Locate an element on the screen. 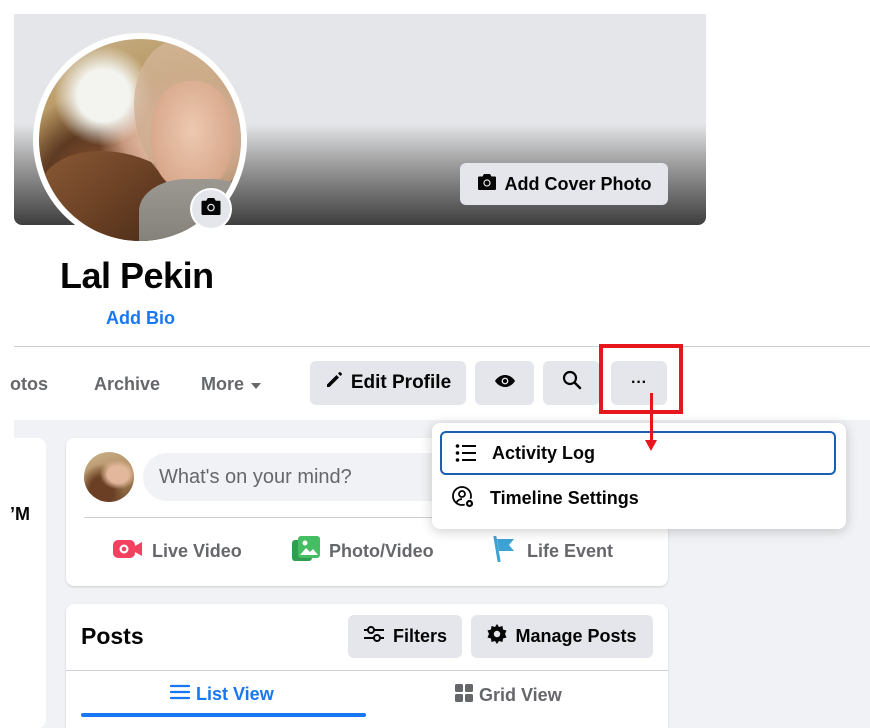  add-cover-photo-button: Add Cover Photo is located at coordinates (564, 184).